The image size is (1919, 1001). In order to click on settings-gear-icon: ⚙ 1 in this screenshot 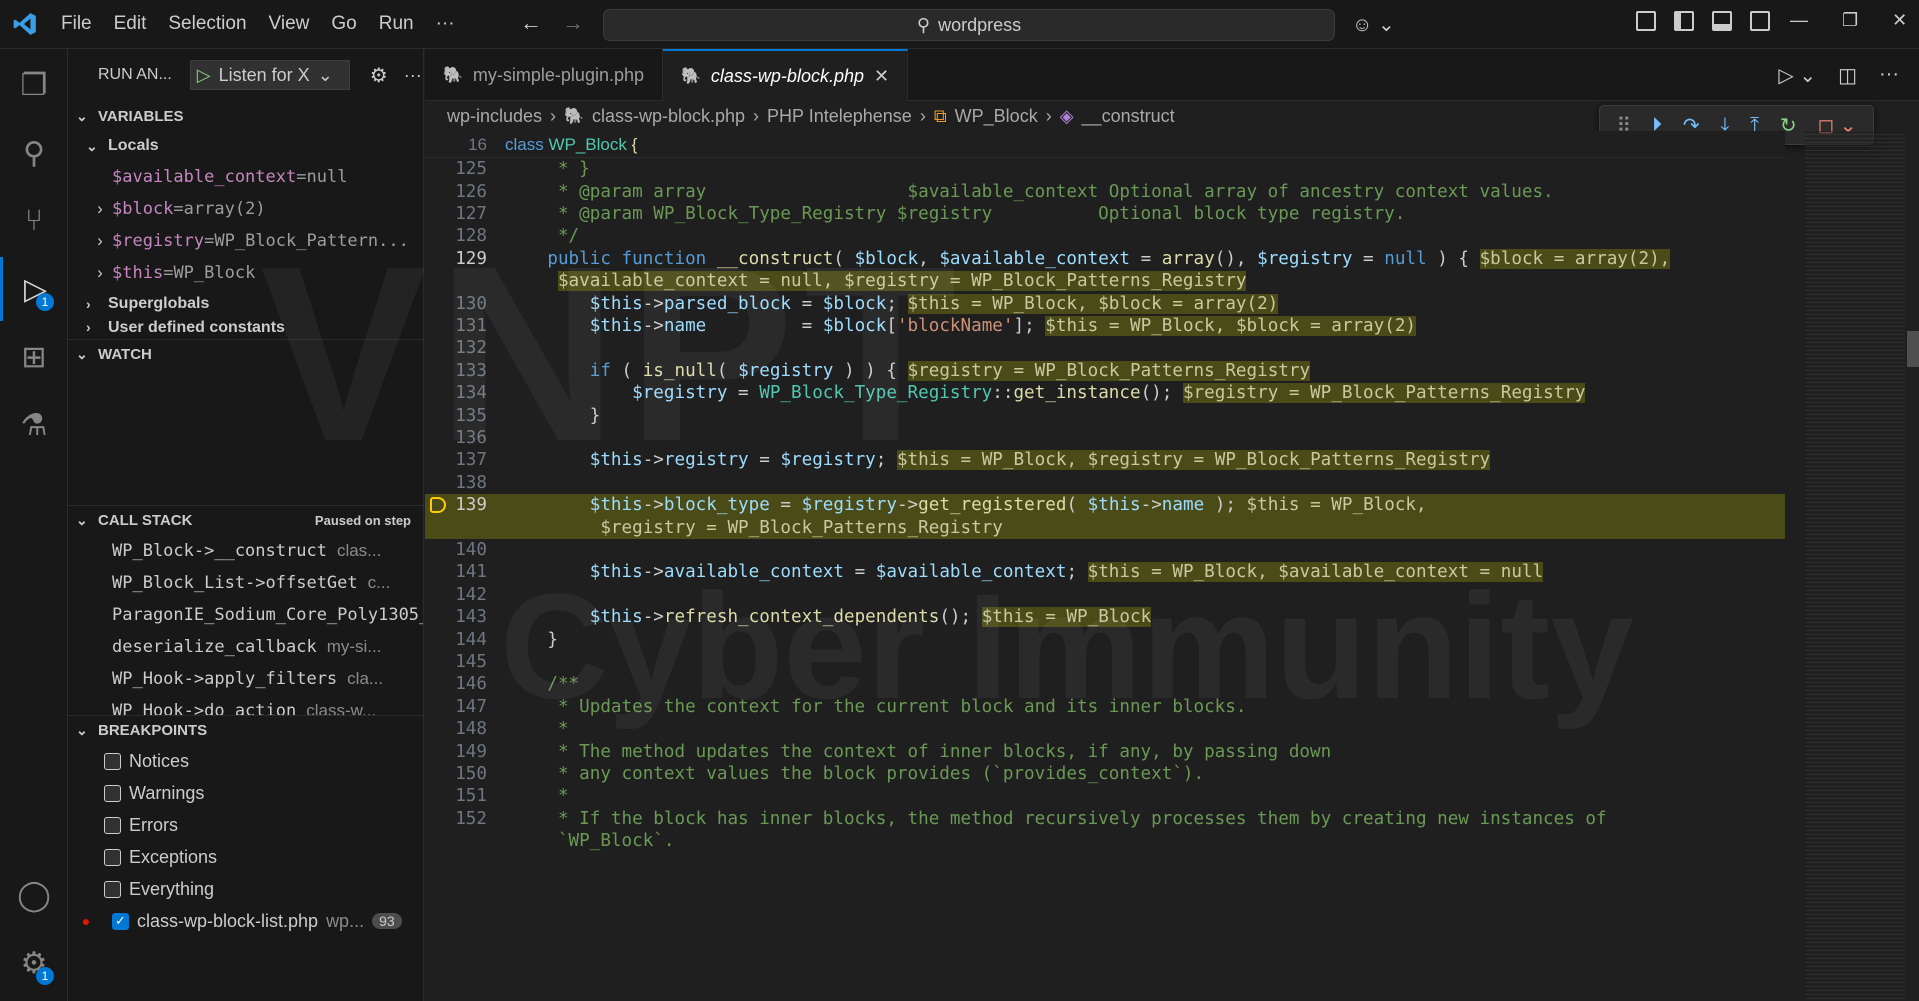, I will do `click(34, 963)`.